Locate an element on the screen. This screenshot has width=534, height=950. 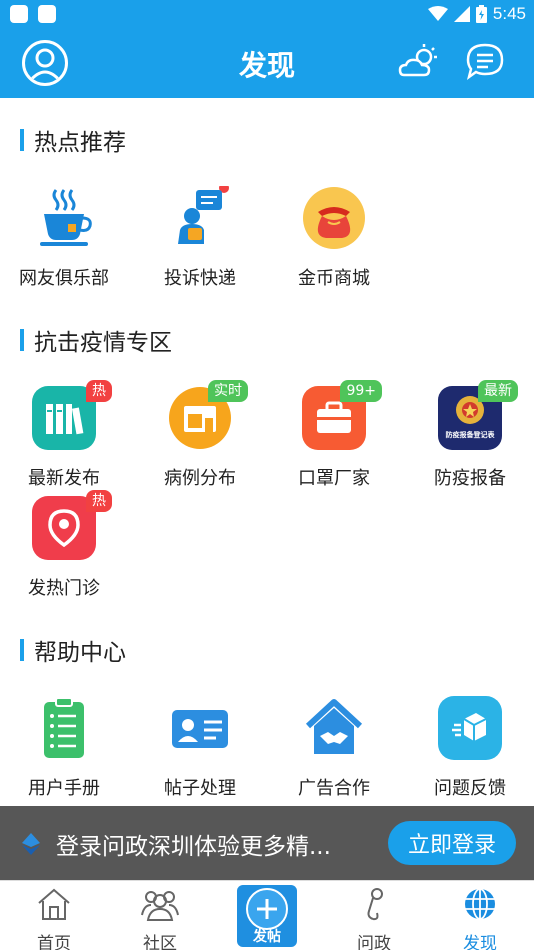
count-badge: 99+ is located at coordinates (361, 391).